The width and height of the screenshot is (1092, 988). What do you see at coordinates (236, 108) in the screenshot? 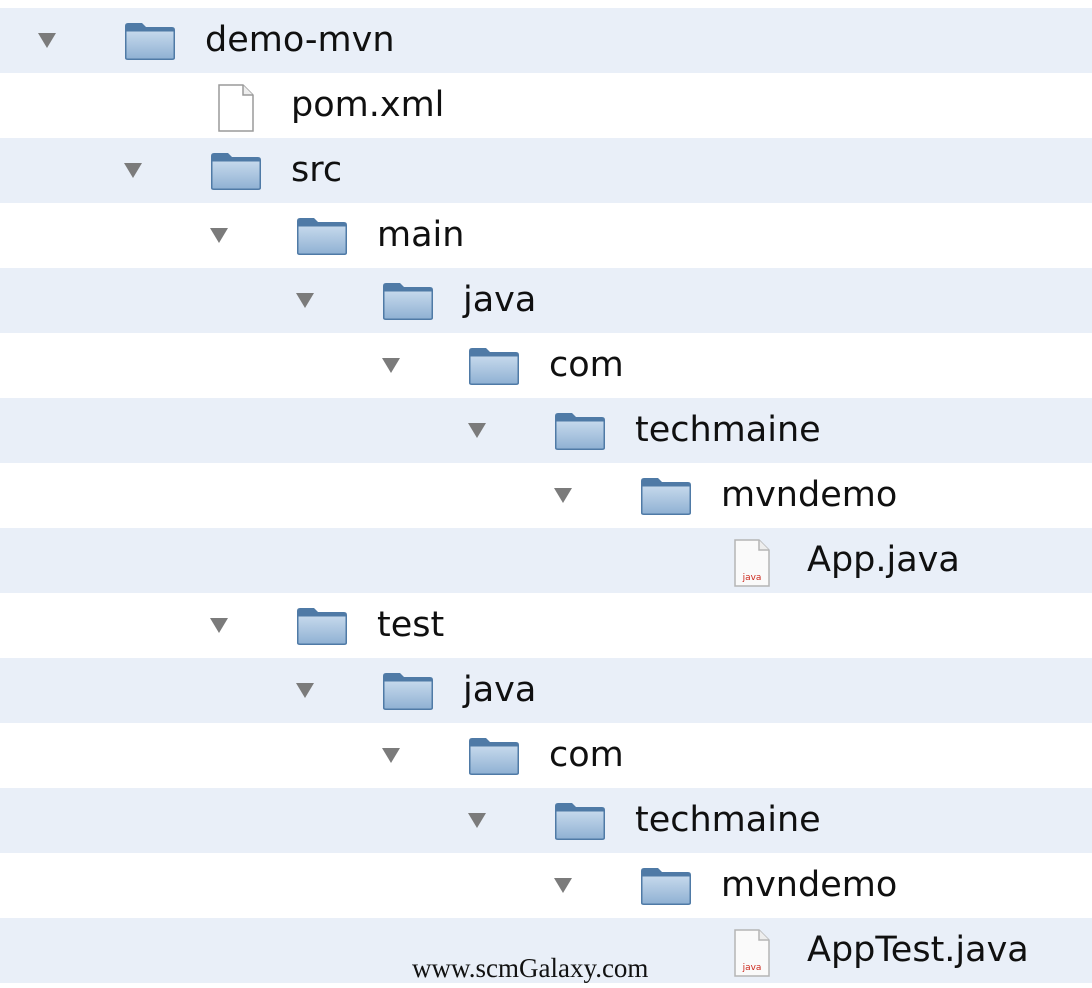
I see `document-icon` at bounding box center [236, 108].